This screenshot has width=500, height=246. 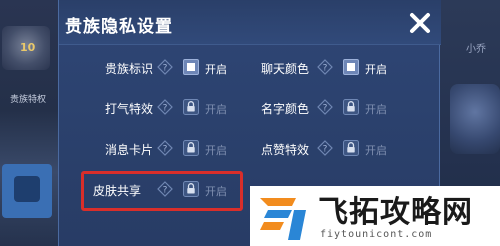 I want to click on dialog-title: 贵族隐私设置, so click(x=119, y=27).